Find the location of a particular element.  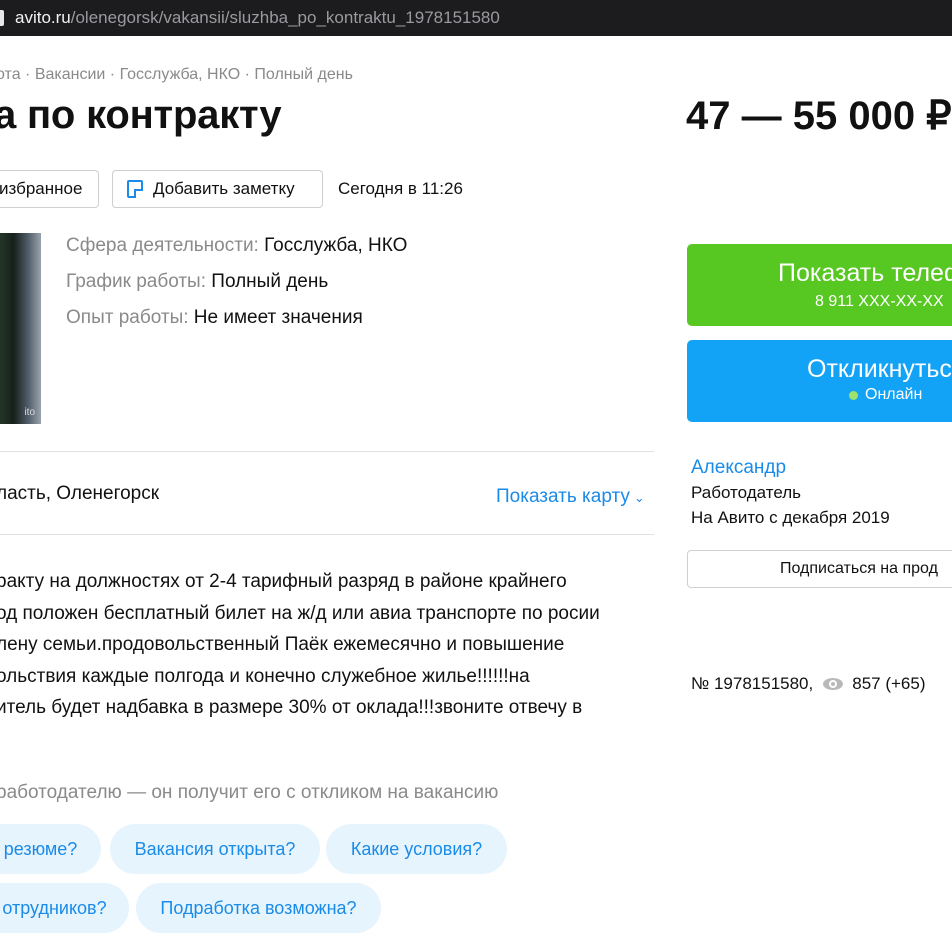

lock-icon is located at coordinates (2, 18).